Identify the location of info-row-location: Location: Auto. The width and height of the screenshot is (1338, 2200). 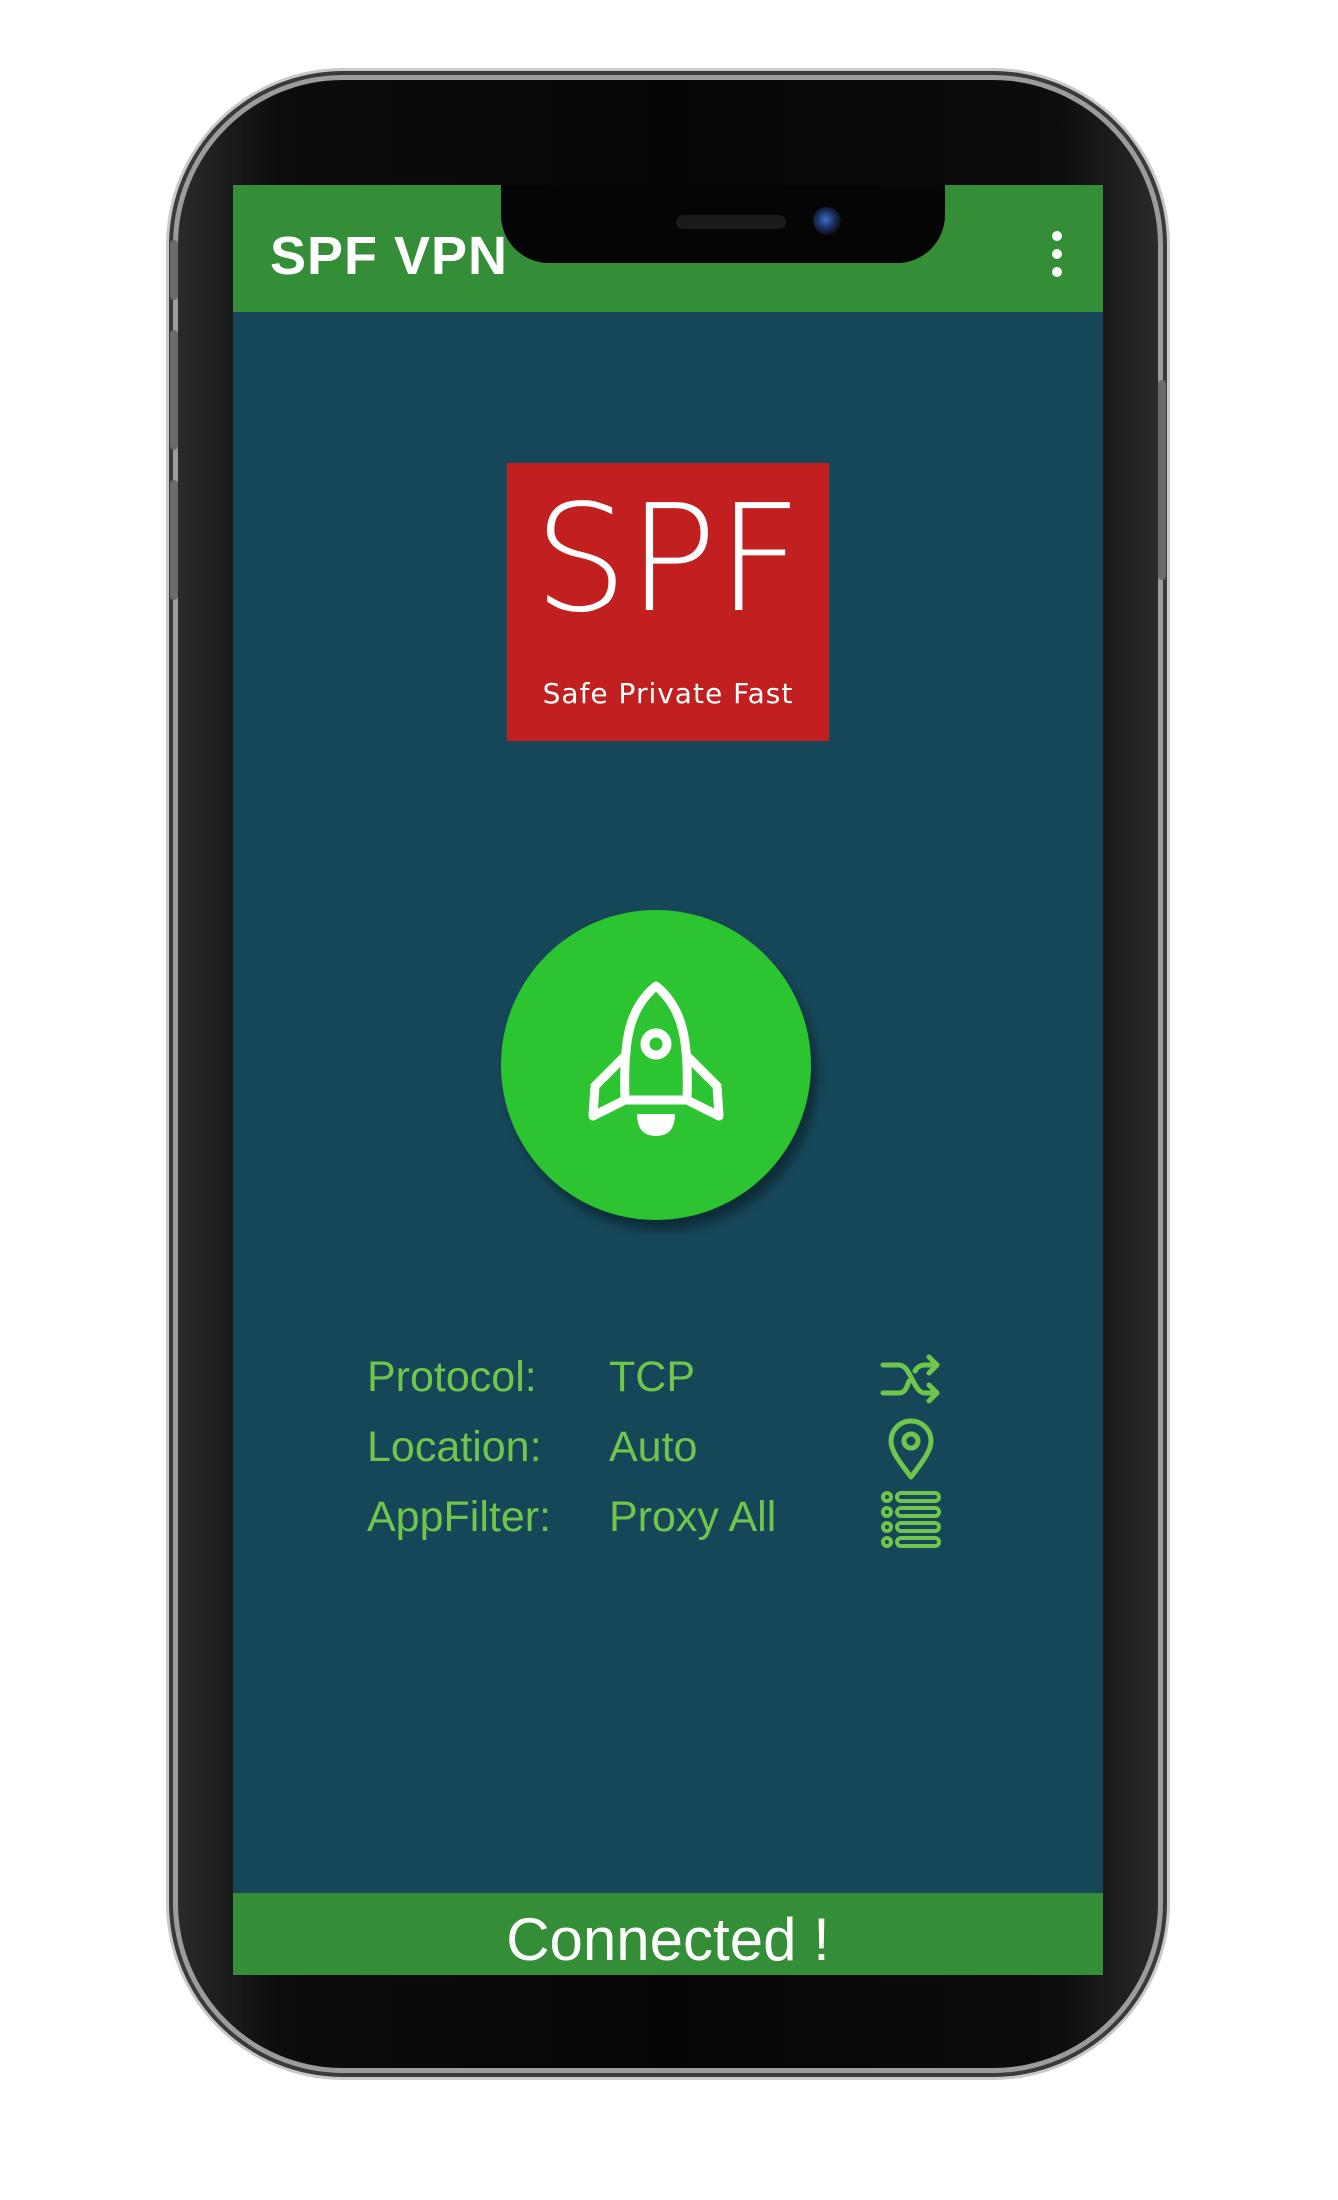
(668, 1450).